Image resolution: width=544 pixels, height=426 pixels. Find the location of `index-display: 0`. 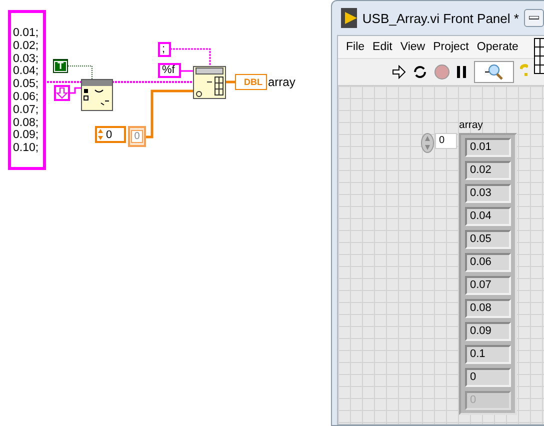

index-display: 0 is located at coordinates (137, 136).